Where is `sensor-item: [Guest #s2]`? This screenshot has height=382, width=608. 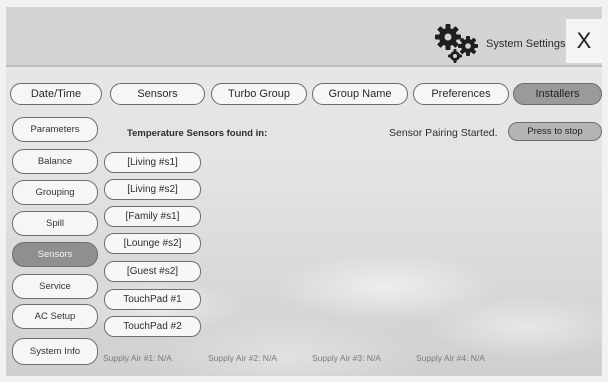 sensor-item: [Guest #s2] is located at coordinates (152, 271).